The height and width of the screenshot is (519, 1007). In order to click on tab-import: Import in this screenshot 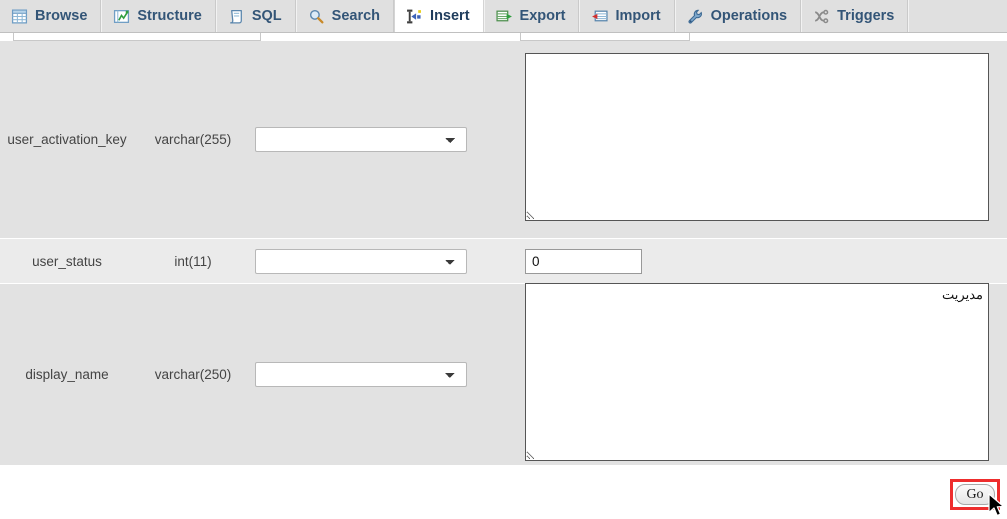, I will do `click(627, 16)`.